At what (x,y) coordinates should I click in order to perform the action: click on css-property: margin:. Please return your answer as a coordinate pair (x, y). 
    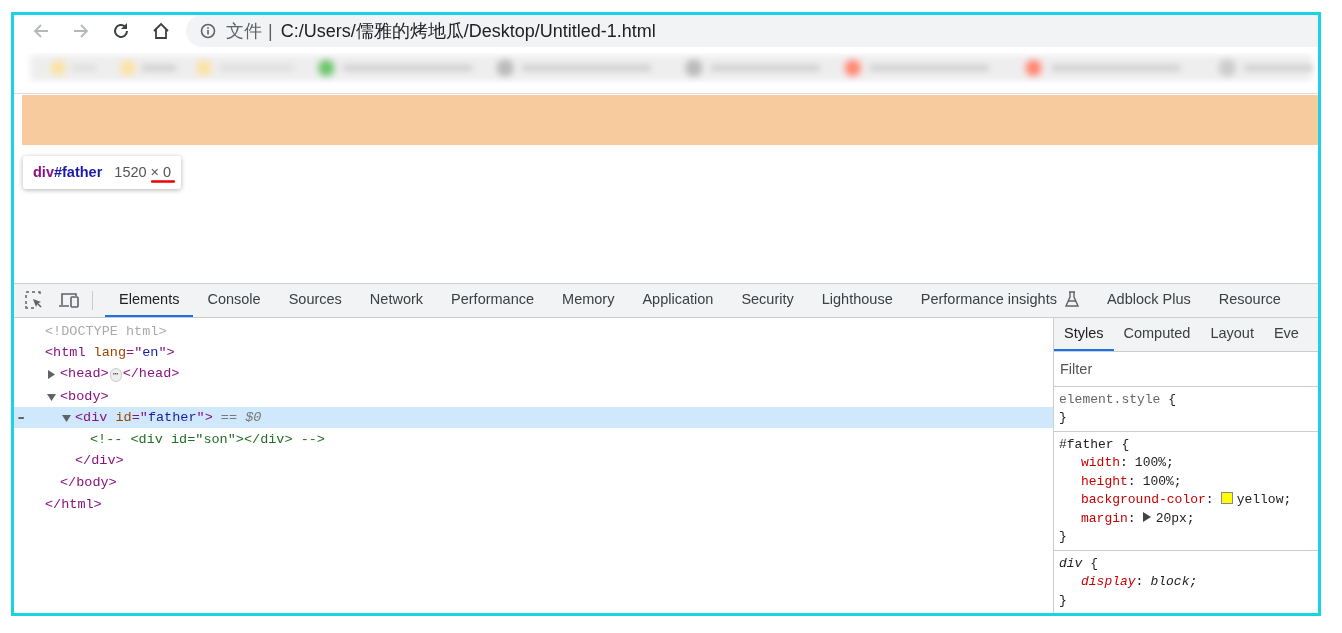
    Looking at the image, I should click on (1109, 518).